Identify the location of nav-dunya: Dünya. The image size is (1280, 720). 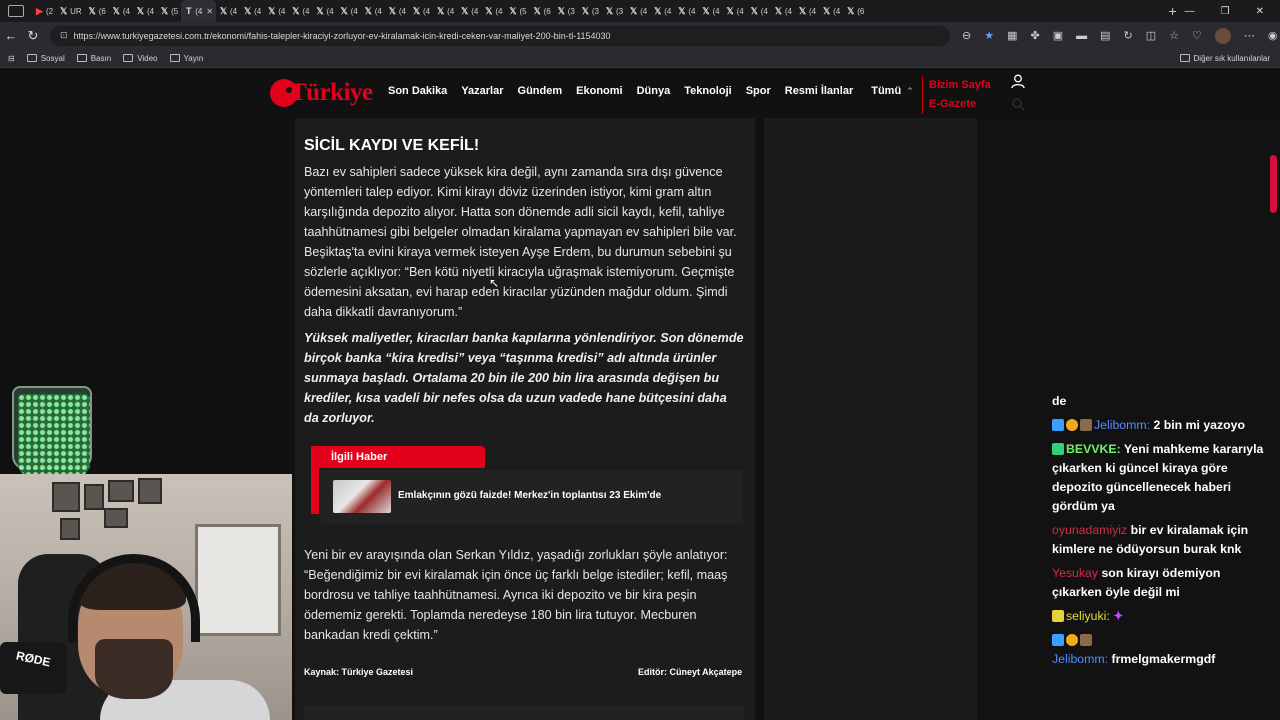
(654, 91).